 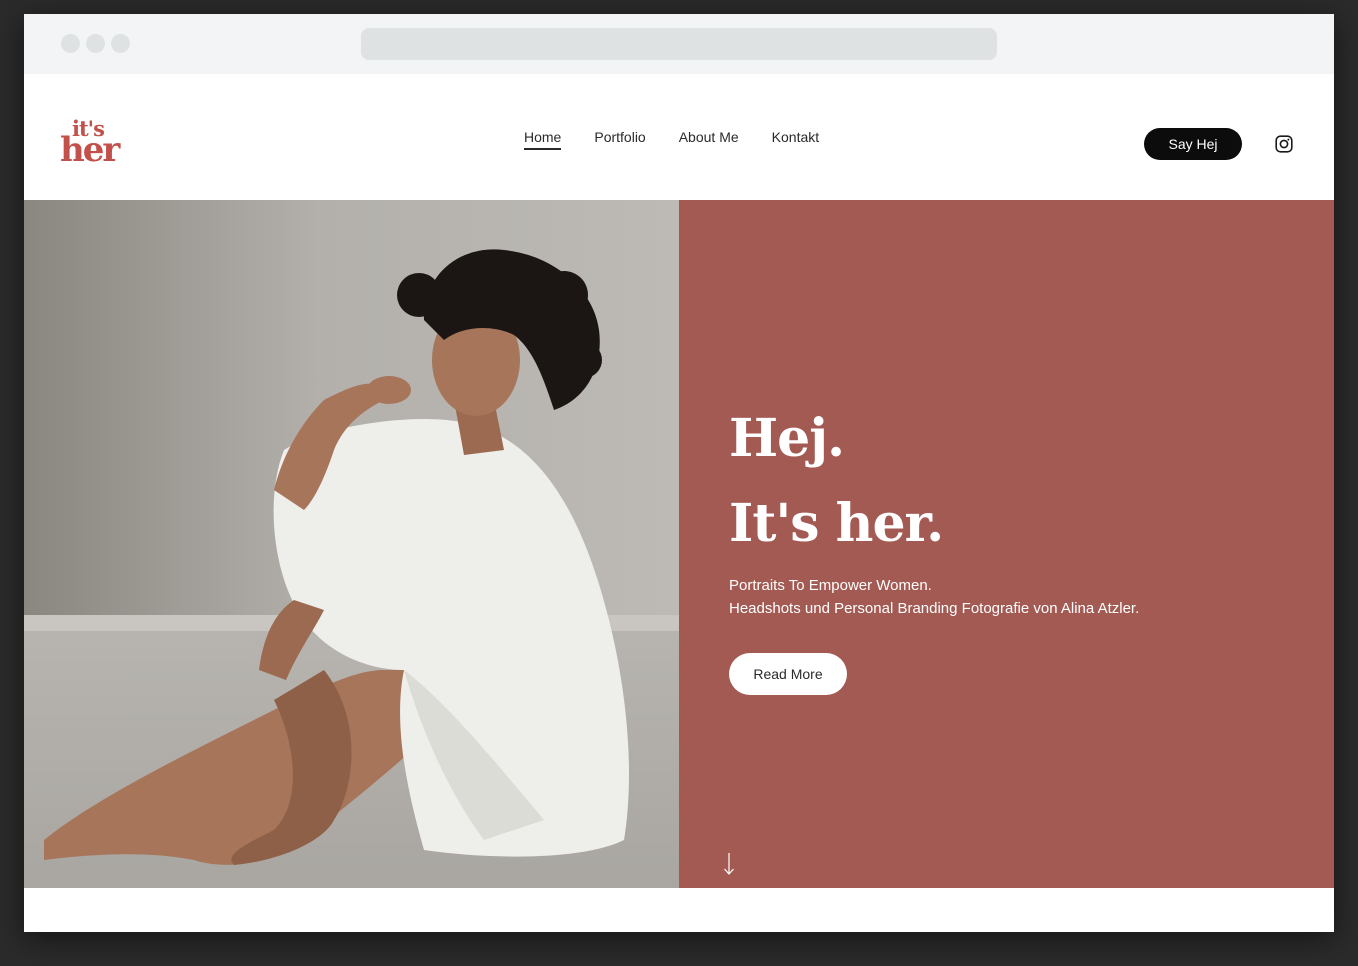 What do you see at coordinates (543, 137) in the screenshot?
I see `nav-item-home: Home` at bounding box center [543, 137].